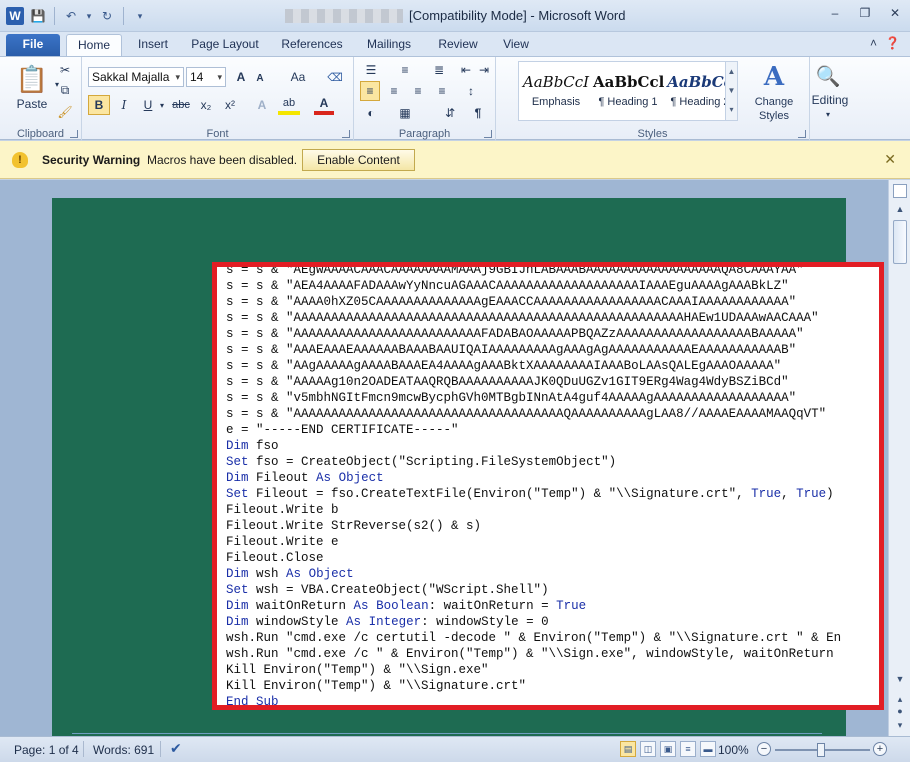 The height and width of the screenshot is (762, 910). What do you see at coordinates (466, 70) in the screenshot?
I see `decrease-indent-icon: ⇤` at bounding box center [466, 70].